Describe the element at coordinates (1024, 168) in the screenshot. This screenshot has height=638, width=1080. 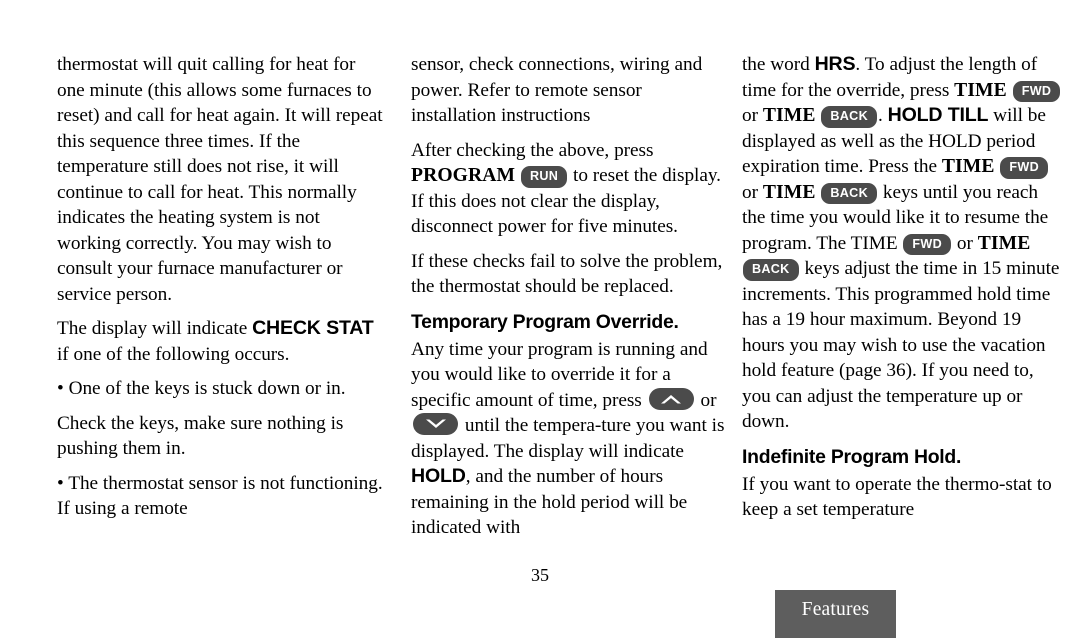
I see `key-pill-fwd-2: FWD` at that location.